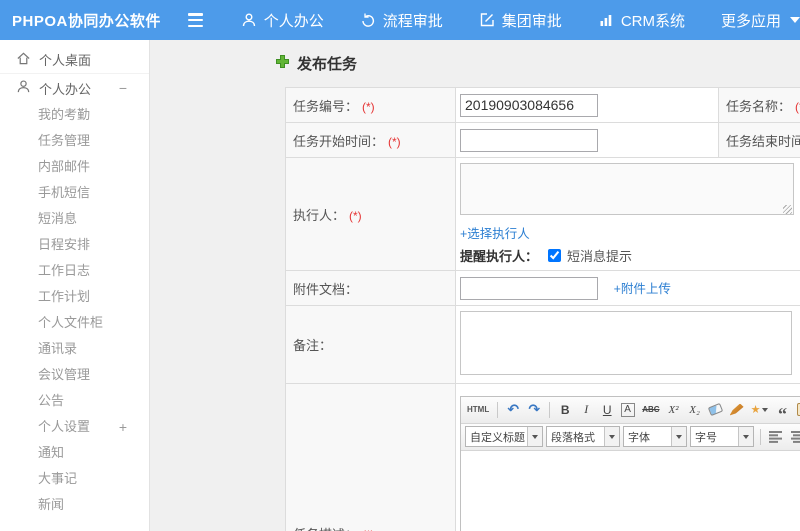 The image size is (800, 531). Describe the element at coordinates (319, 215) in the screenshot. I see `executor-label: 执行人：` at that location.